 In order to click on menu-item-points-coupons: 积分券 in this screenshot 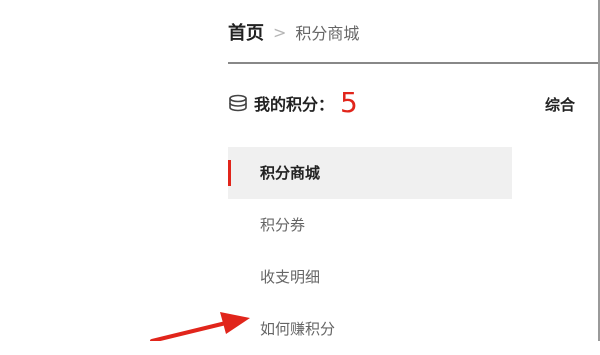, I will do `click(370, 225)`.